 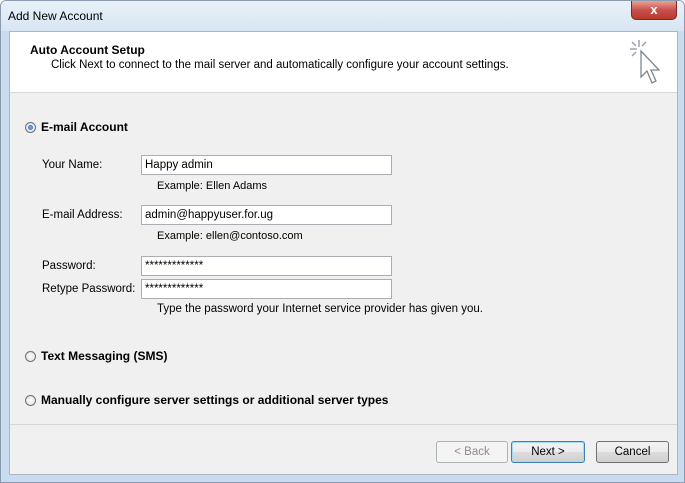 I want to click on radio-email-account: E-mail Account, so click(x=76, y=127).